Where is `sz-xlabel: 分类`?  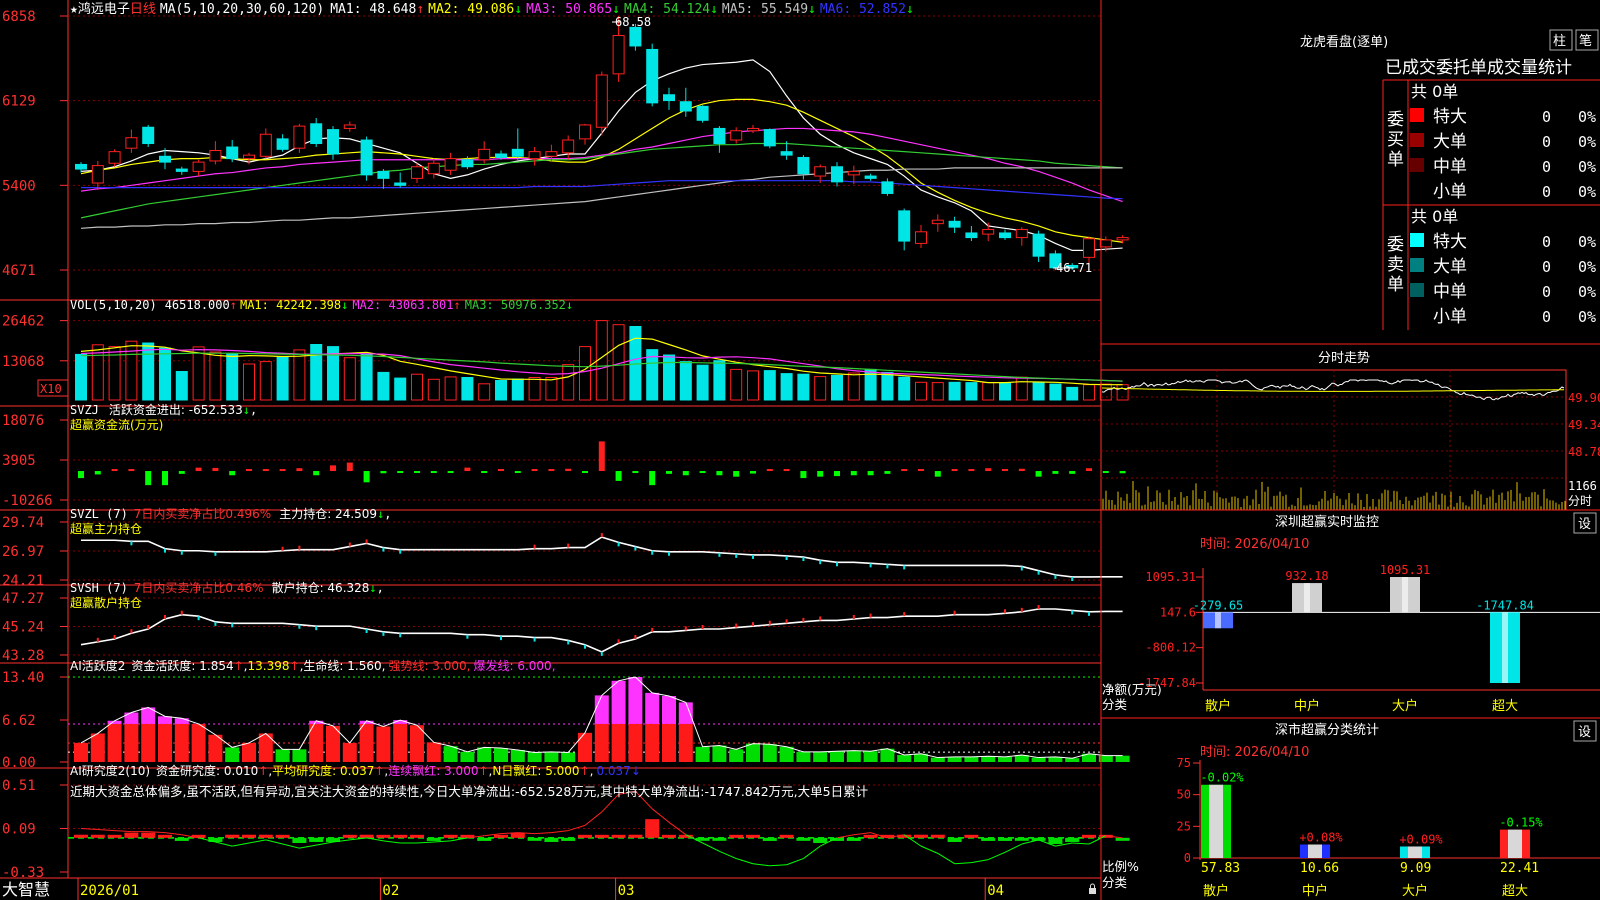 sz-xlabel: 分类 is located at coordinates (1115, 704).